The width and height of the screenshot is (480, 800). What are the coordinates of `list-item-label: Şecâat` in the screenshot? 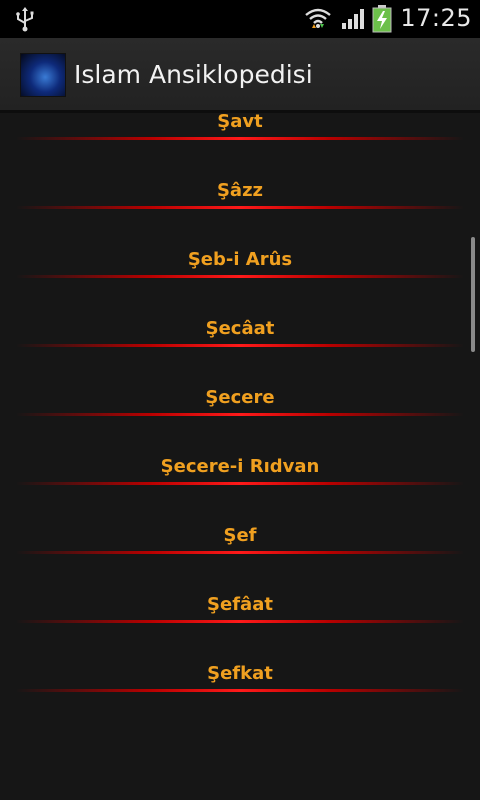 It's located at (240, 328).